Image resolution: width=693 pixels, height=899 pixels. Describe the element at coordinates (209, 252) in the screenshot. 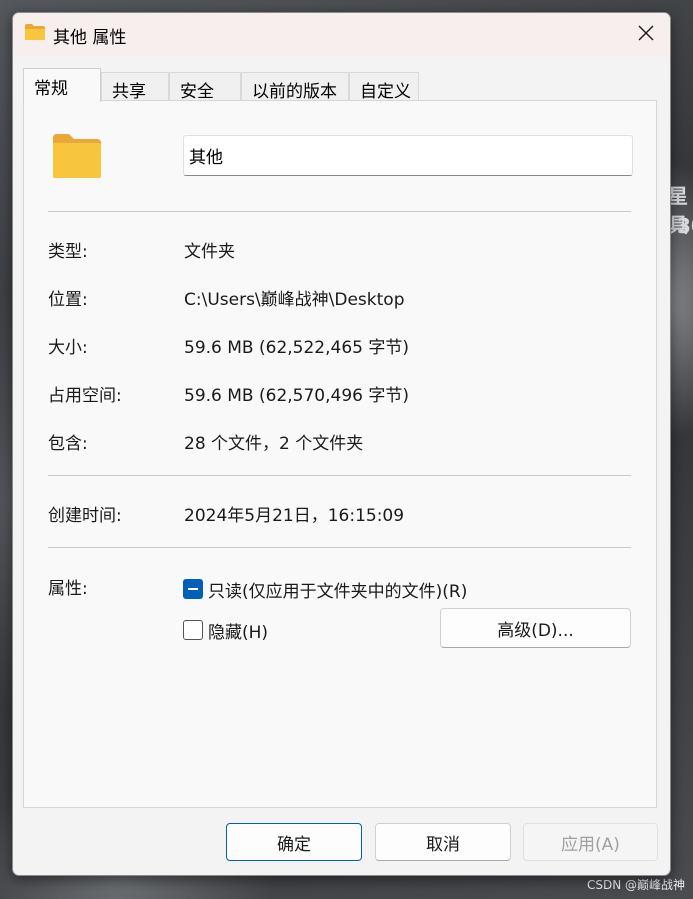

I see `type-value: 文件夹` at that location.